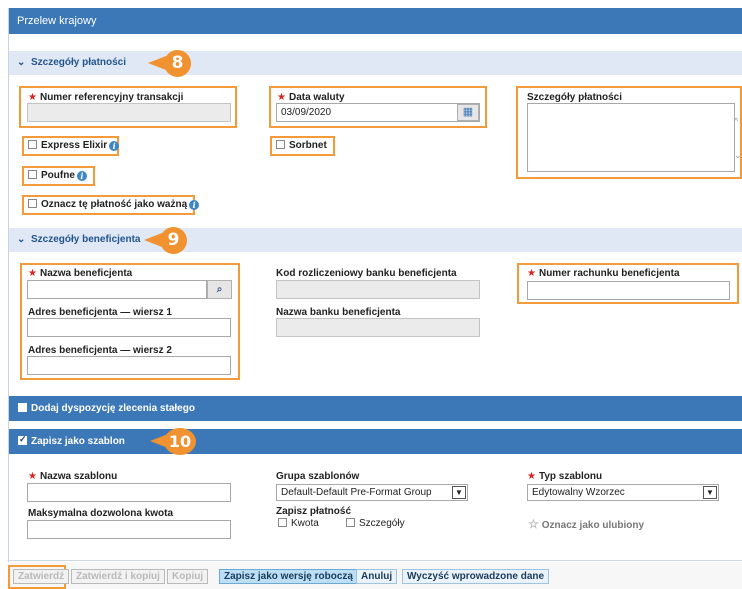 This screenshot has height=589, width=742. I want to click on save-amount-option: Kwota, so click(298, 523).